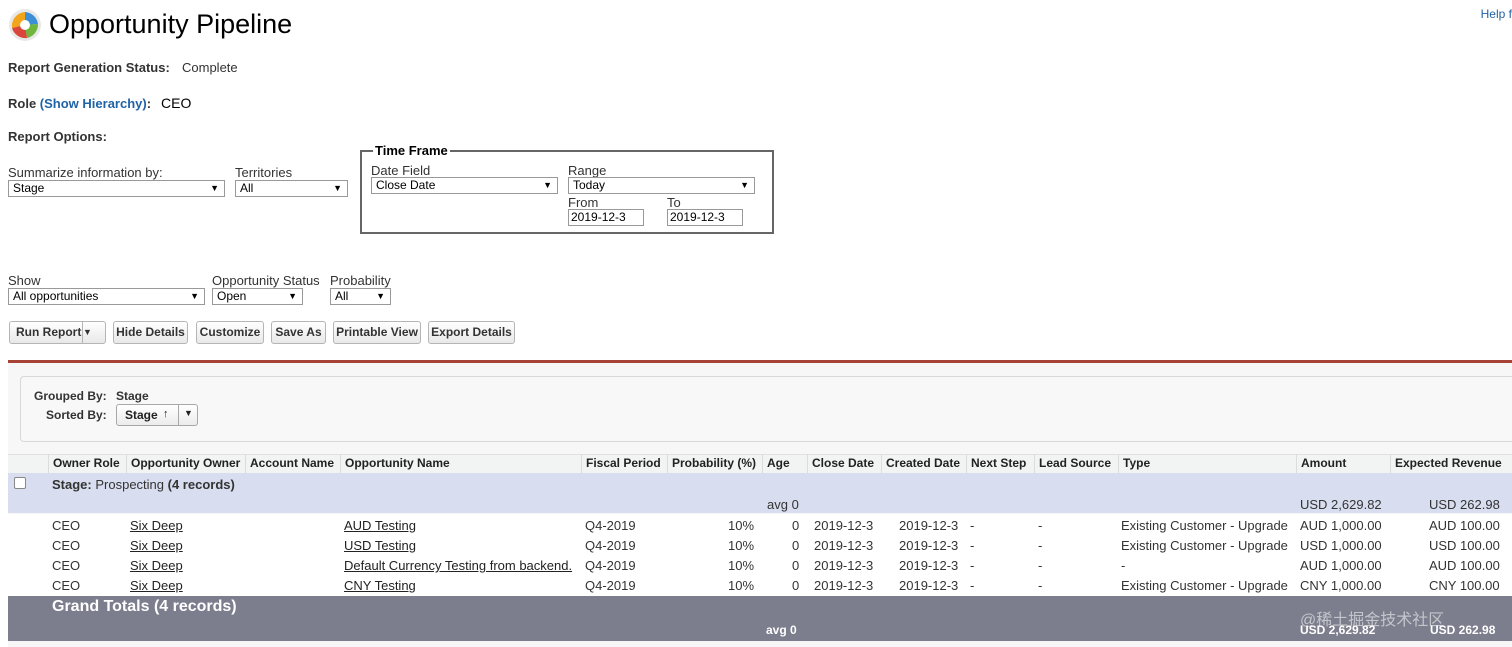 The width and height of the screenshot is (1512, 647). What do you see at coordinates (1134, 463) in the screenshot?
I see `col-type: Type` at bounding box center [1134, 463].